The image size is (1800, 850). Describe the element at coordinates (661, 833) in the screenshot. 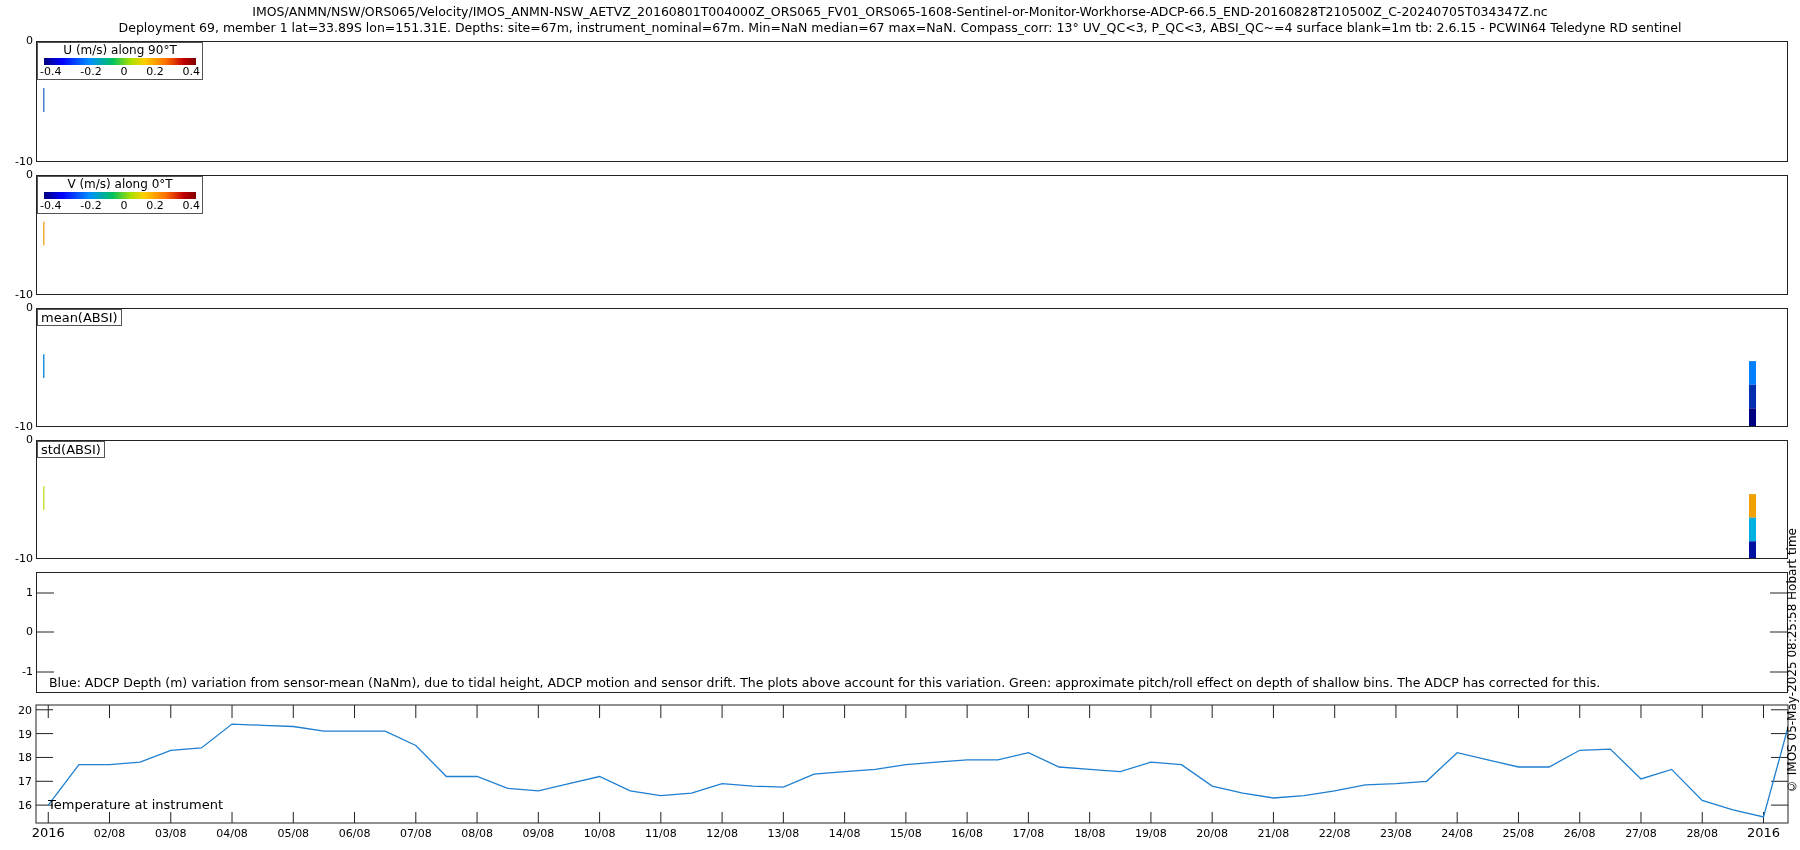

I see `x-tick-label: 11/08` at that location.